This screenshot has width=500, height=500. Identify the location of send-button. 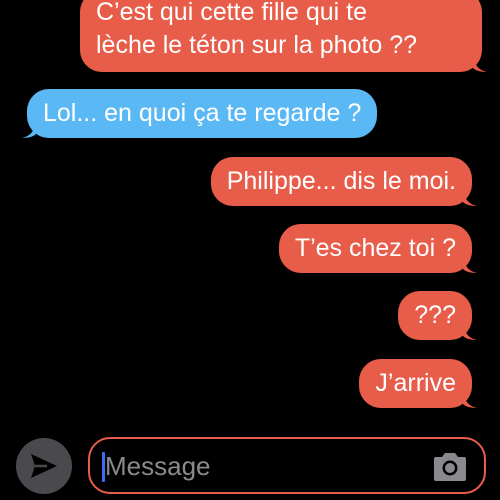
(44, 466).